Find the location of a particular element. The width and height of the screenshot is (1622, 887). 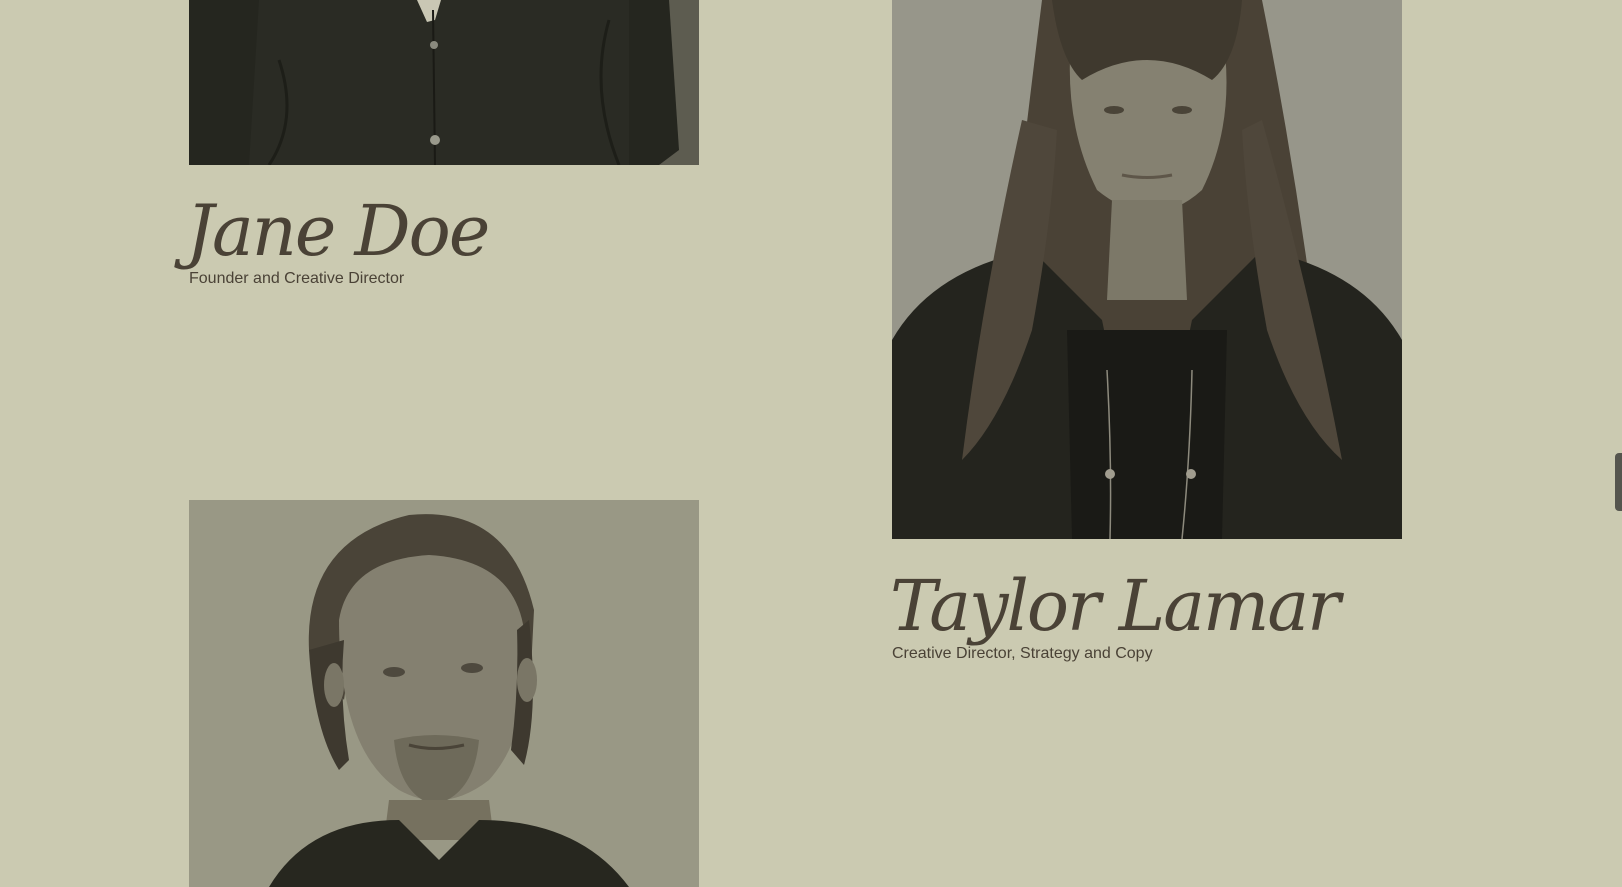

team-member-name: Jane Doe is located at coordinates (338, 231).